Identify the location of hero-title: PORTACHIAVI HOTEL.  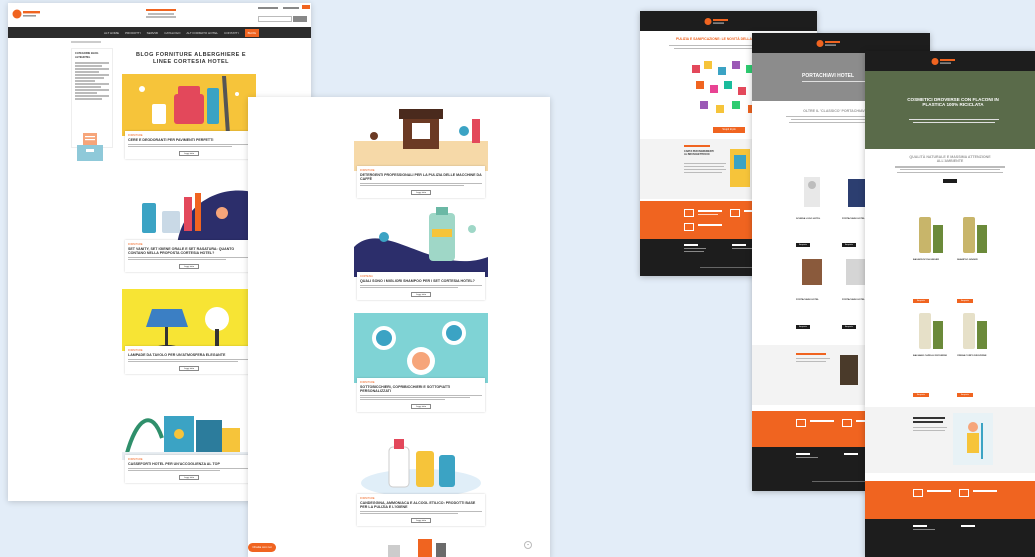
(828, 76).